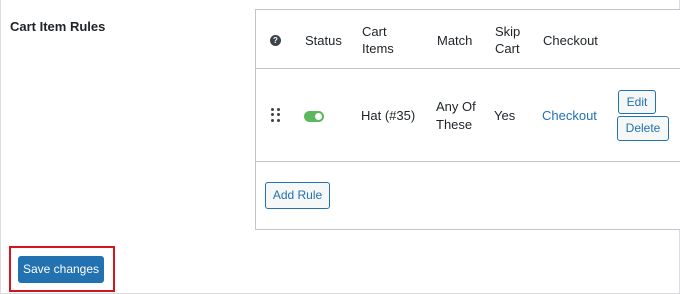  I want to click on header-cart-items-line2: Items, so click(378, 48).